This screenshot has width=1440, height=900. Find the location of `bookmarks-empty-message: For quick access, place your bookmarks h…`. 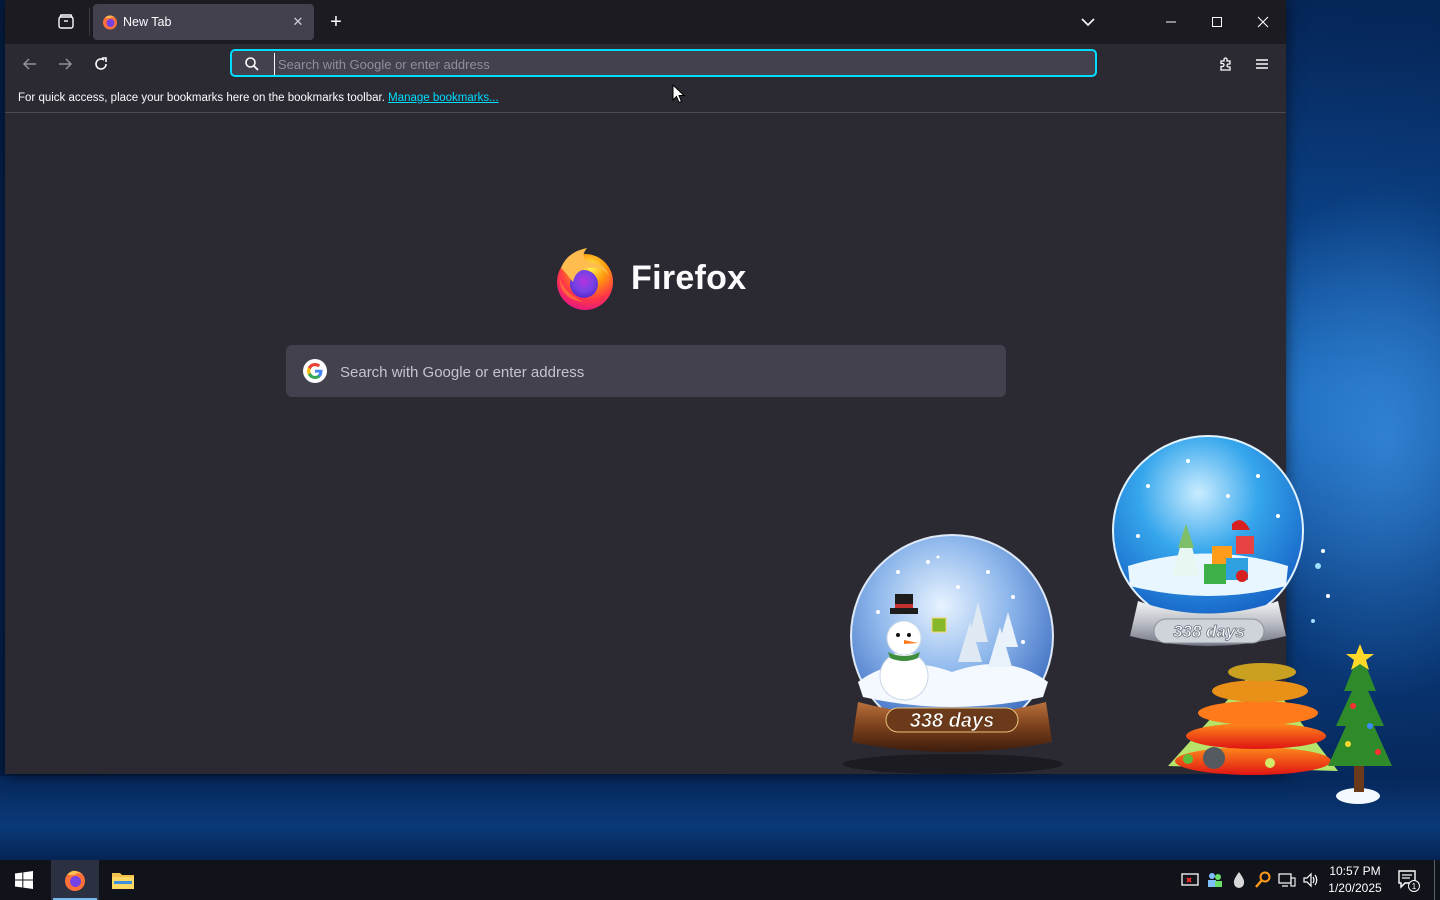

bookmarks-empty-message: For quick access, place your bookmarks h… is located at coordinates (258, 98).